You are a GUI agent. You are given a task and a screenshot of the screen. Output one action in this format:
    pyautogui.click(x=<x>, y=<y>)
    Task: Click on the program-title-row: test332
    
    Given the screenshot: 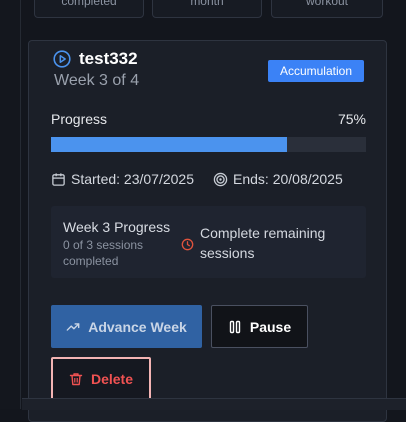 What is the action you would take?
    pyautogui.click(x=95, y=59)
    